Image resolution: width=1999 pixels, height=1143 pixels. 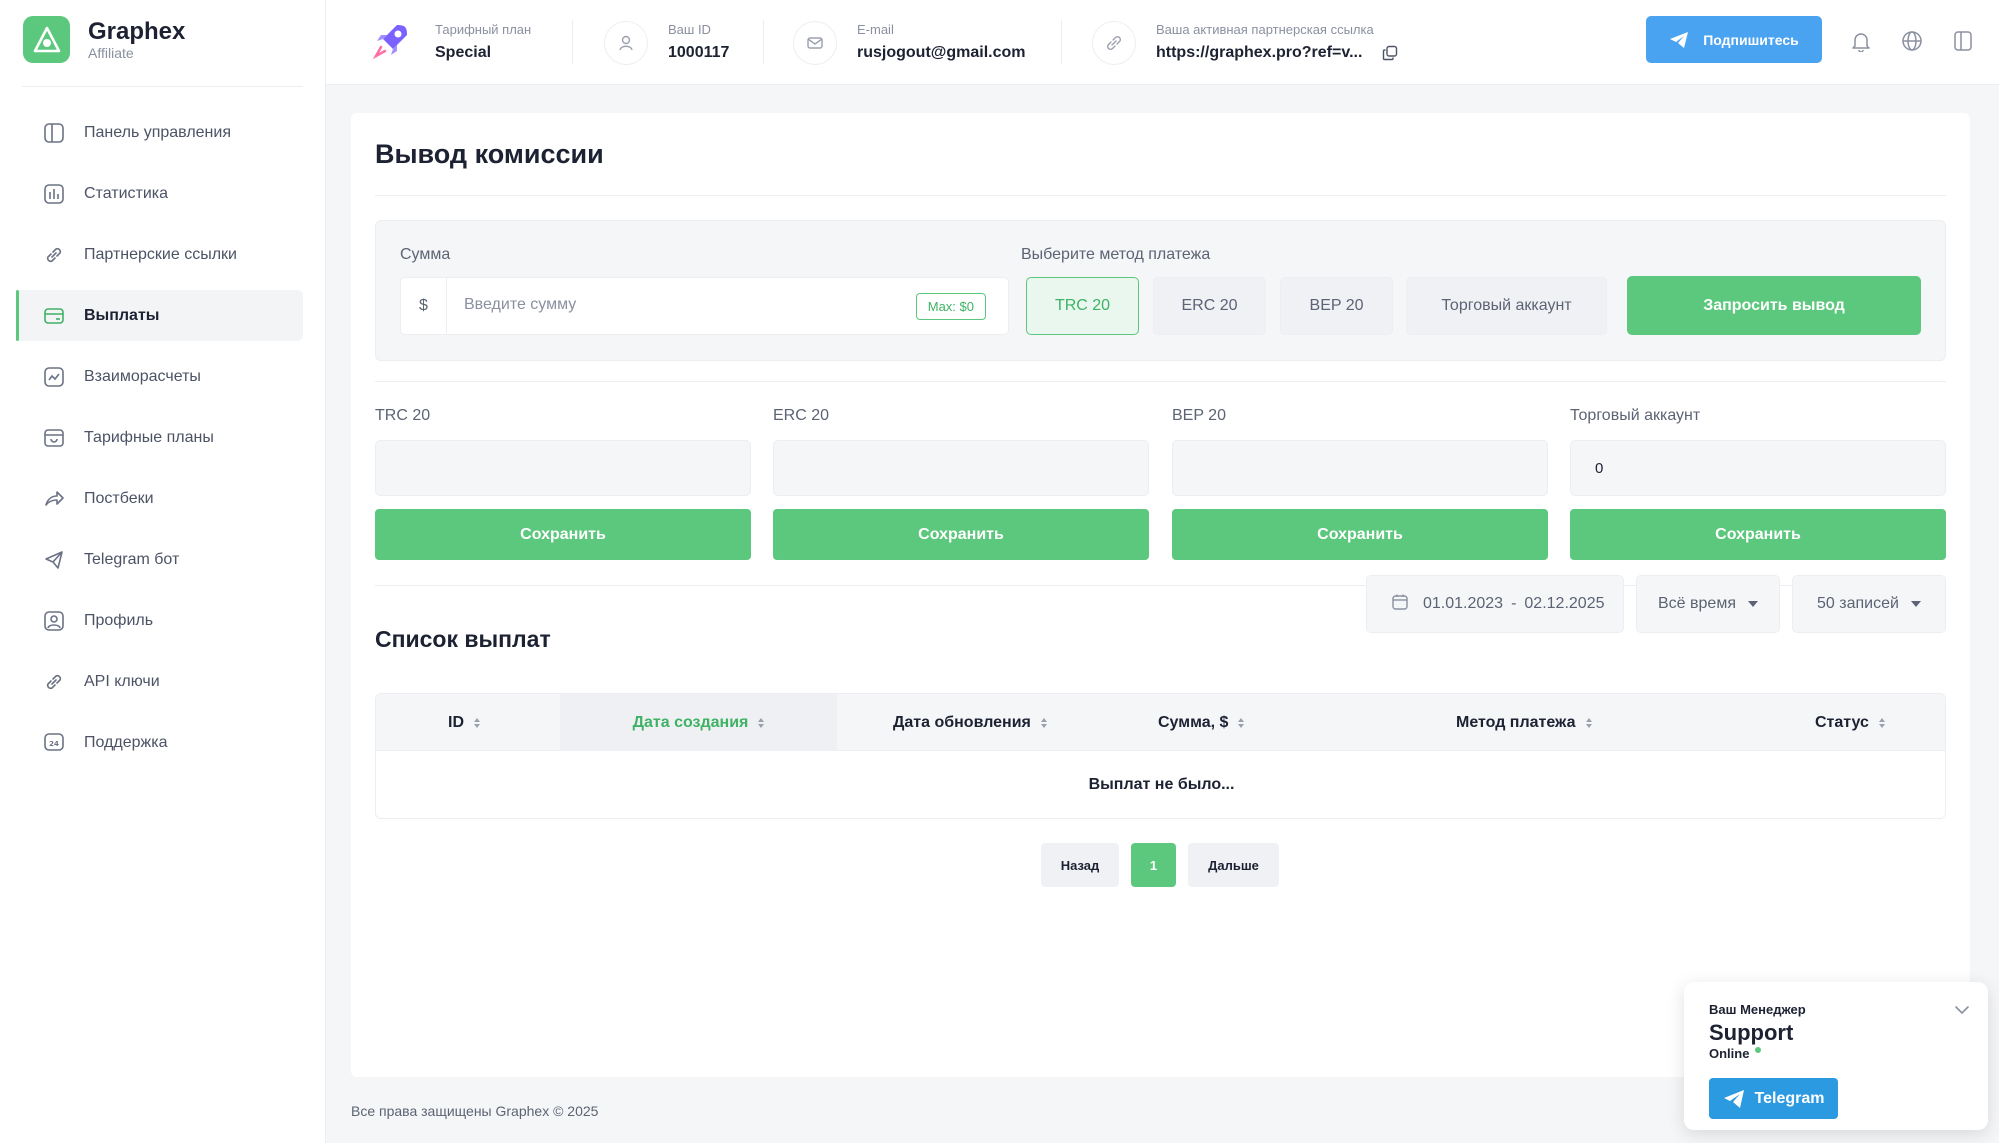 What do you see at coordinates (950, 306) in the screenshot?
I see `max-amount-badge: Max: $0` at bounding box center [950, 306].